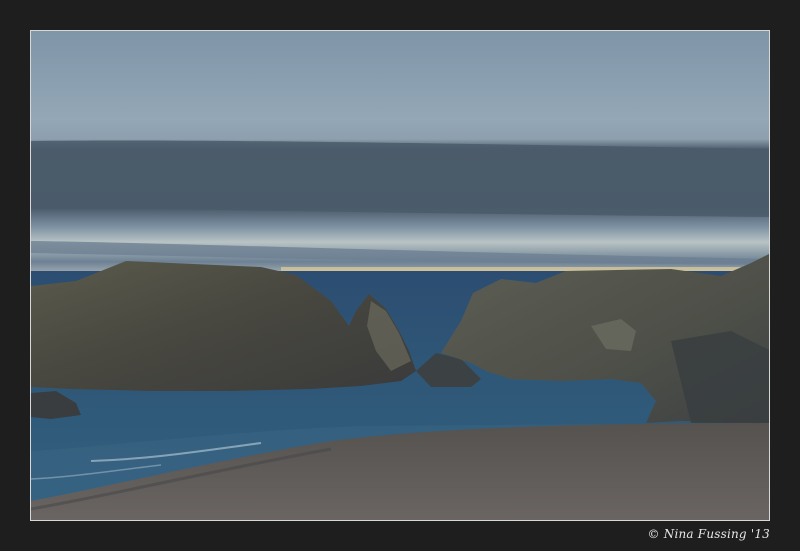 This screenshot has width=800, height=551. I want to click on photo-credit: © Nina Fussing '13, so click(708, 534).